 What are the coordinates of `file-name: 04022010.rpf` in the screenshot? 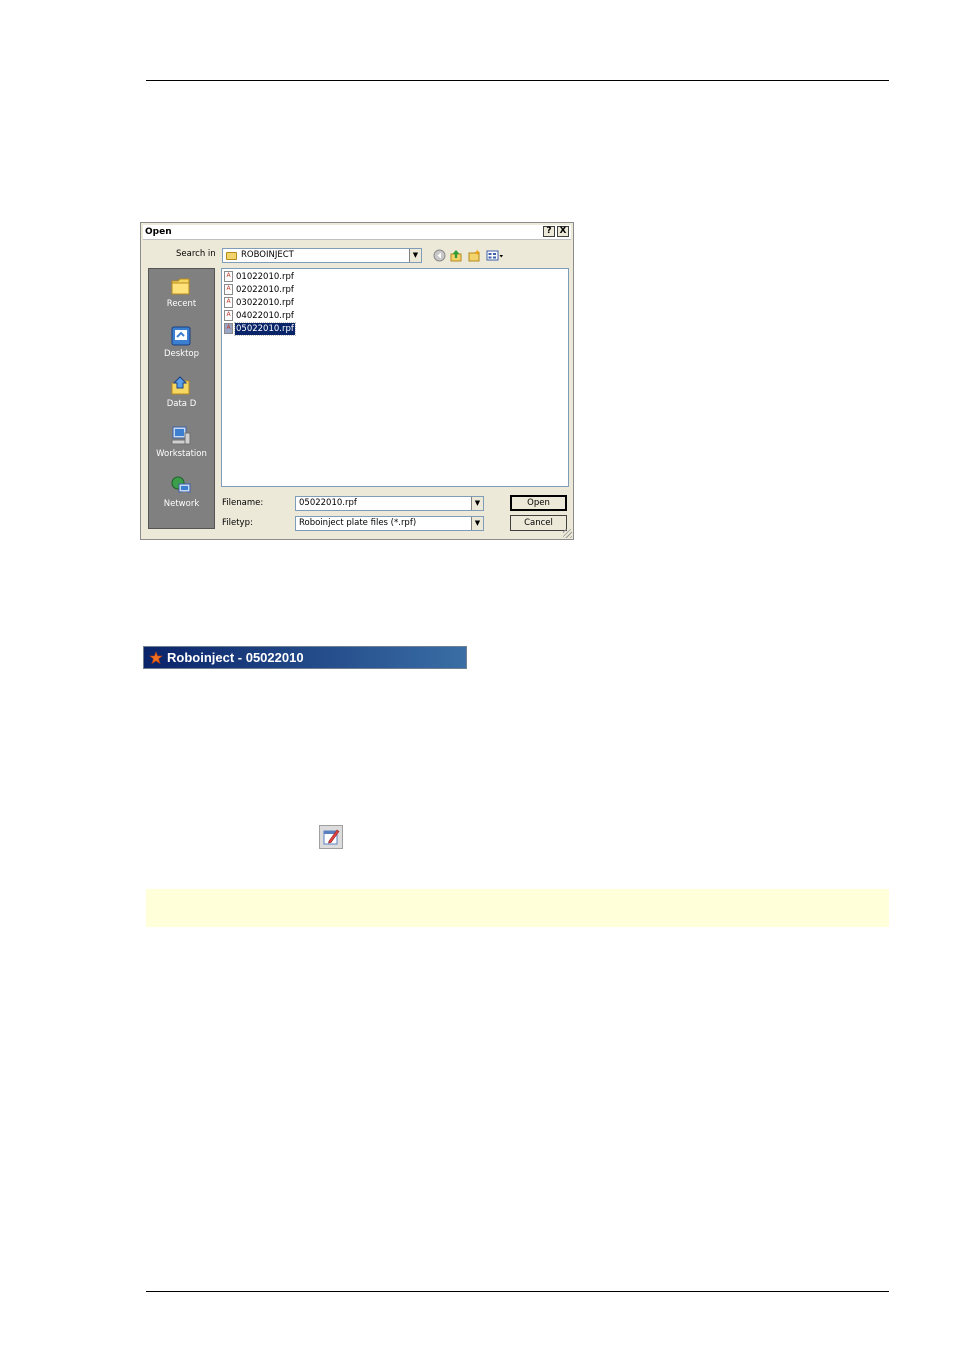 It's located at (265, 316).